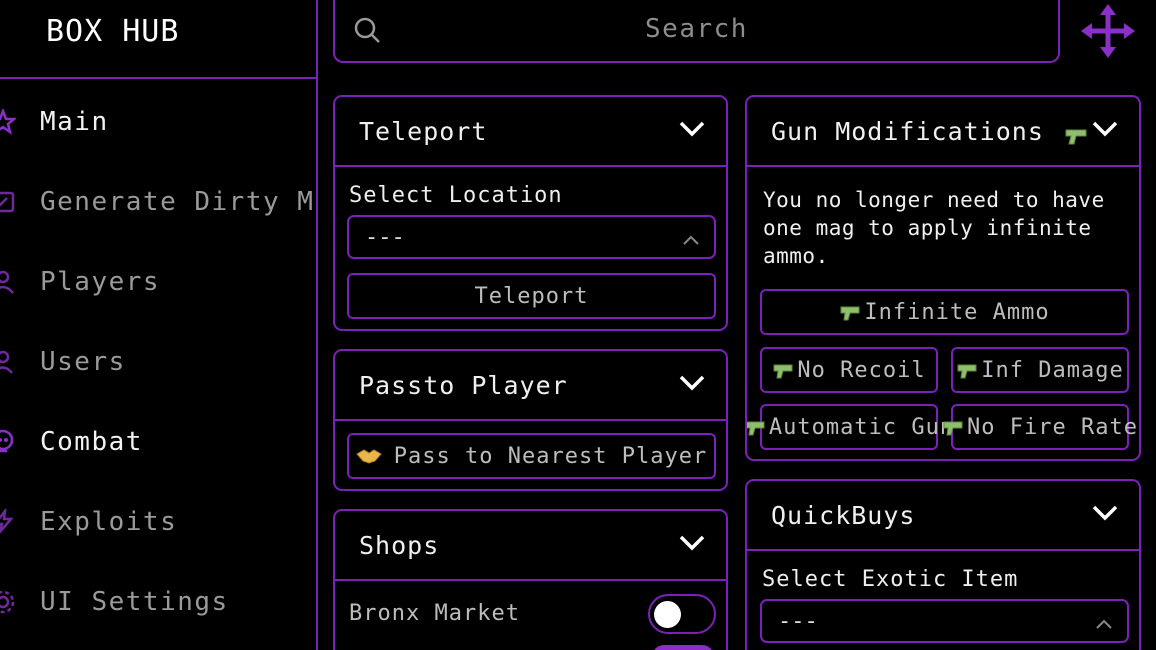 The height and width of the screenshot is (650, 1156). I want to click on bronx-market-toggle, so click(682, 614).